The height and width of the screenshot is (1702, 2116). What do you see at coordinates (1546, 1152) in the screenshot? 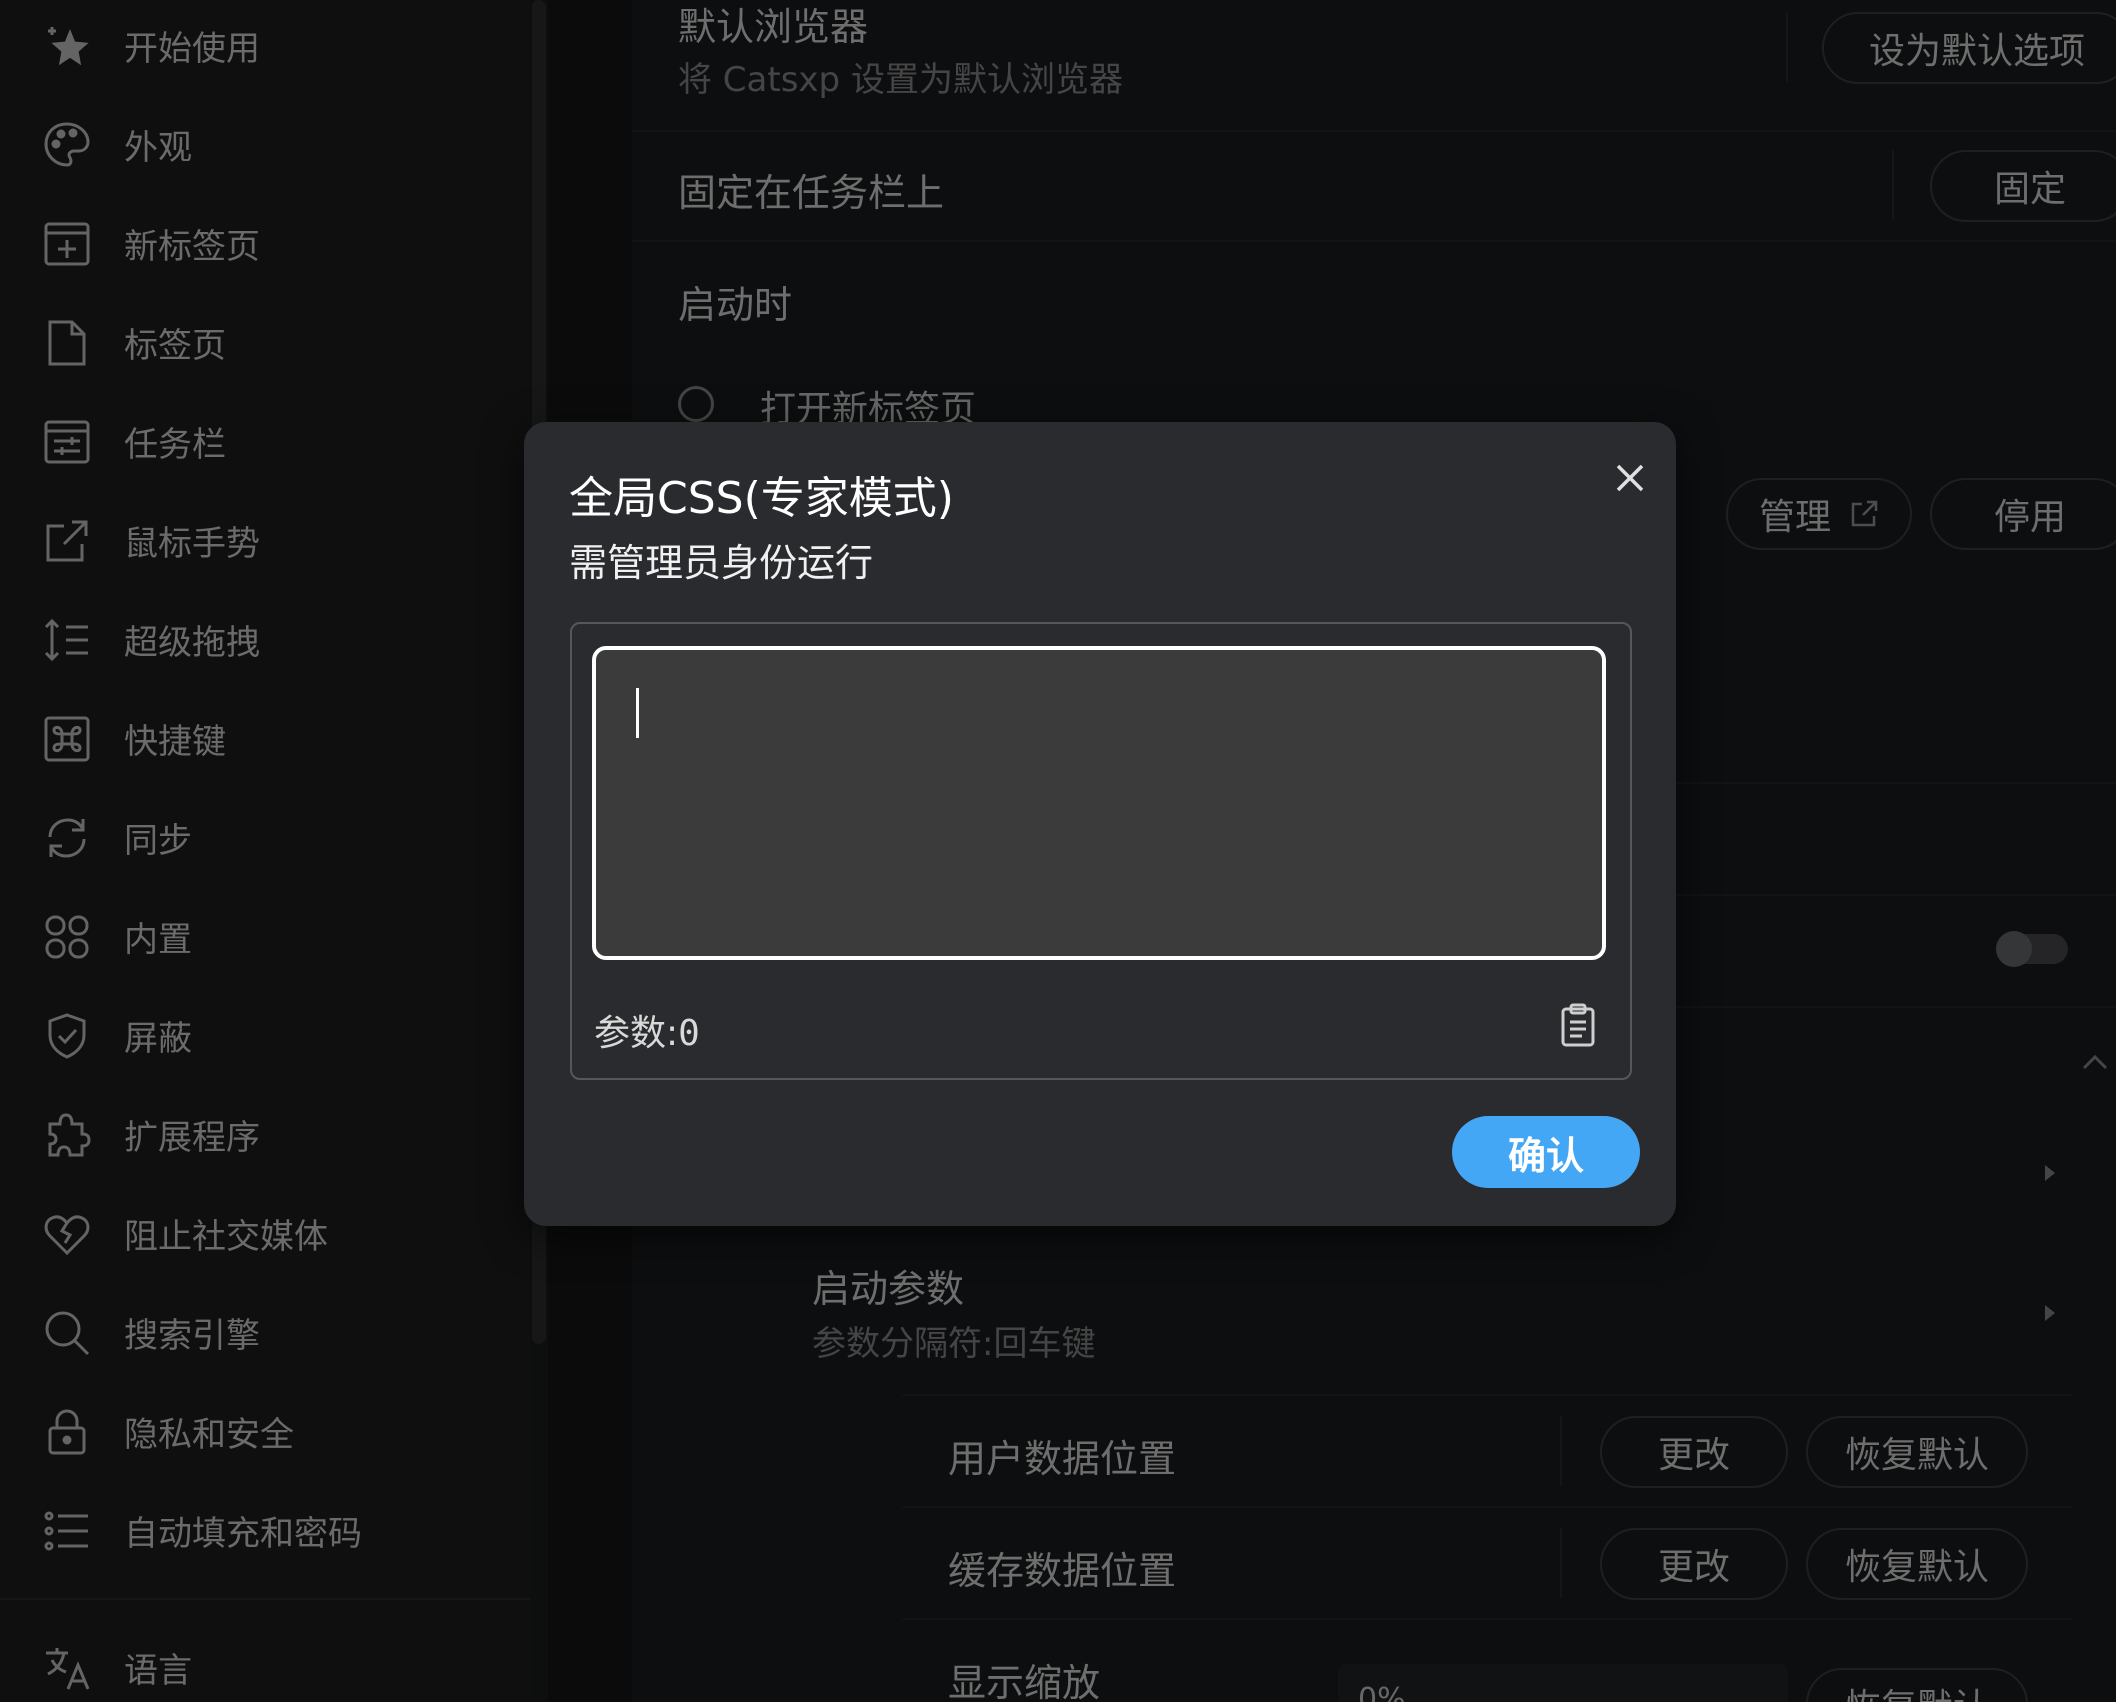
I see `confirm-button: 确认` at bounding box center [1546, 1152].